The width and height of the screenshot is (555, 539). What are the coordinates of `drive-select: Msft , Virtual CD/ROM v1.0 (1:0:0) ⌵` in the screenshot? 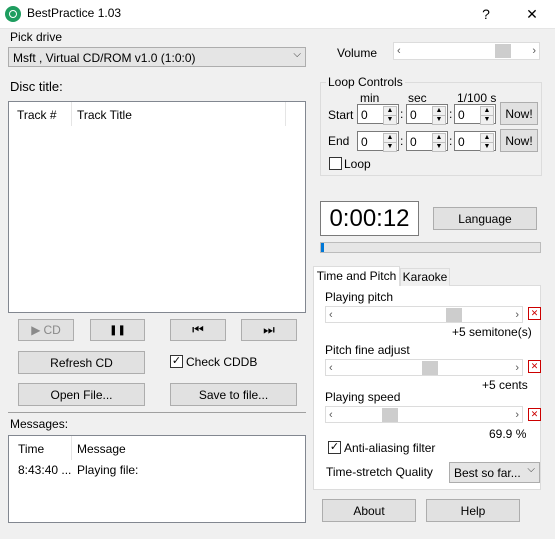 It's located at (157, 57).